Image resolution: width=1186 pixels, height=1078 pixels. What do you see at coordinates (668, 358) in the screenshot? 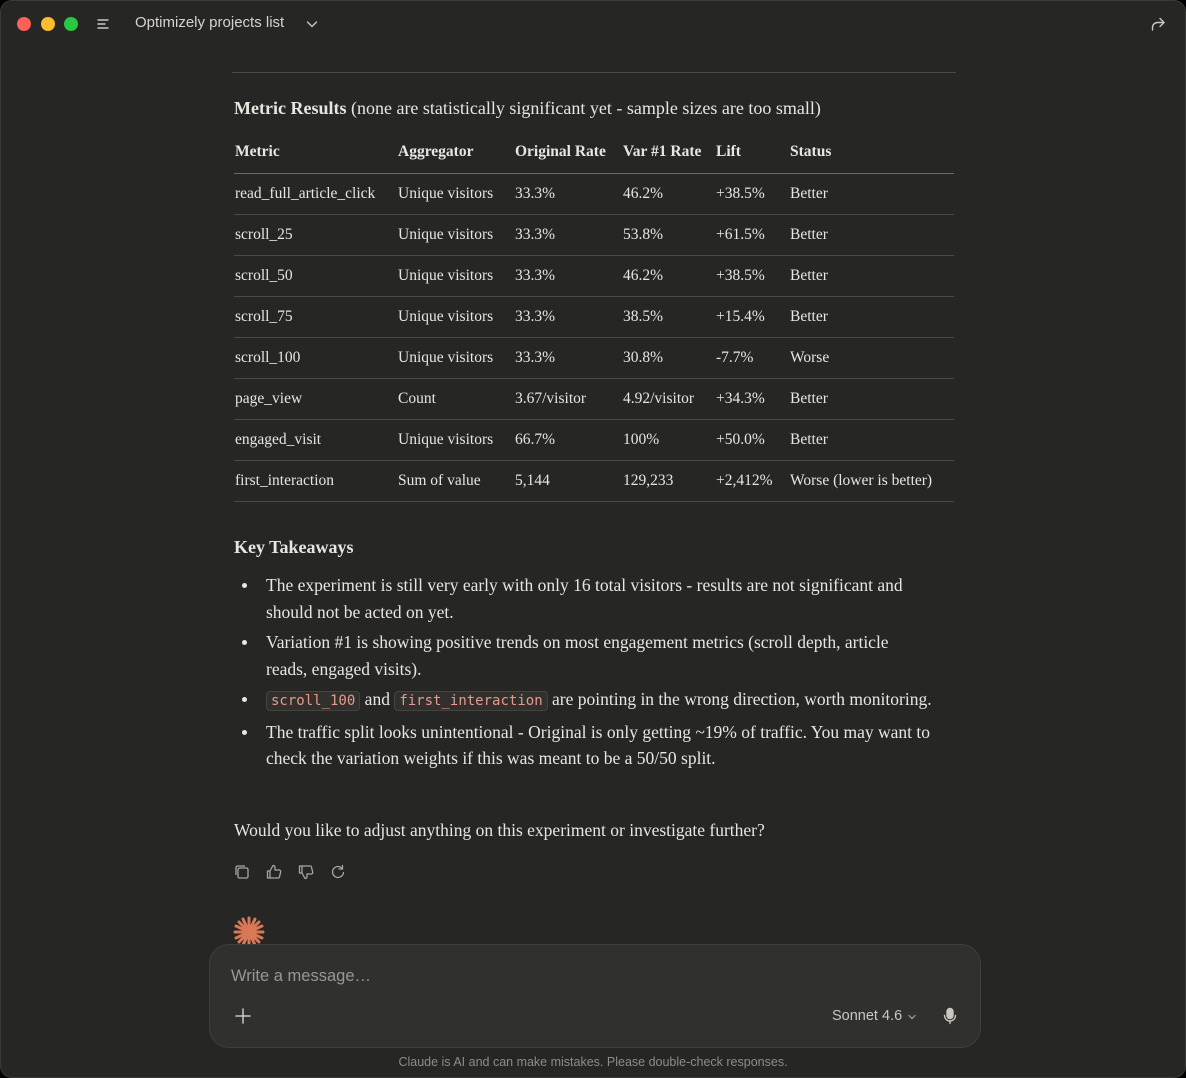
I see `table-cell: 30.8%` at bounding box center [668, 358].